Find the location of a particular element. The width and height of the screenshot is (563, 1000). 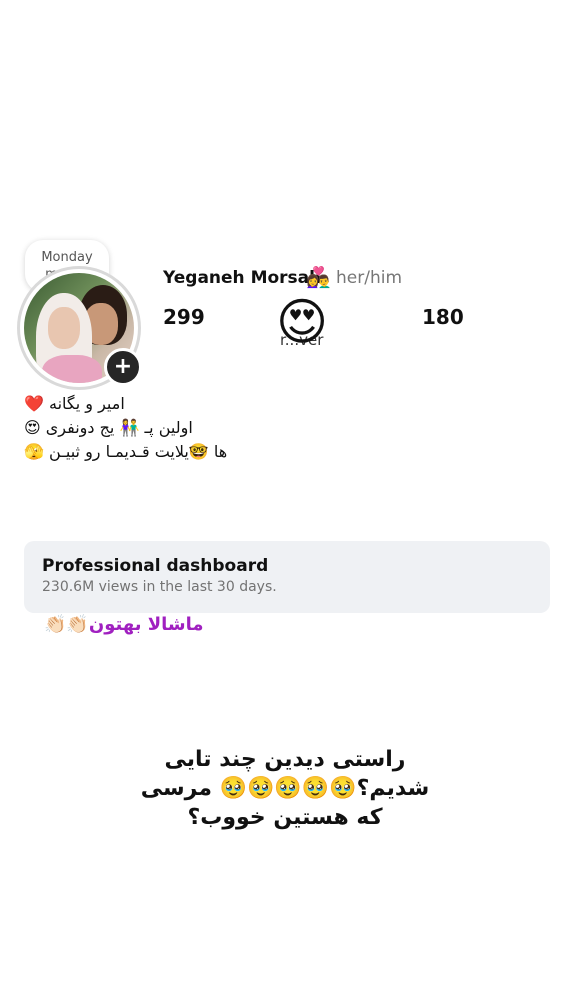

couple-emoji: 👩‍❤️‍👨 is located at coordinates (318, 277).